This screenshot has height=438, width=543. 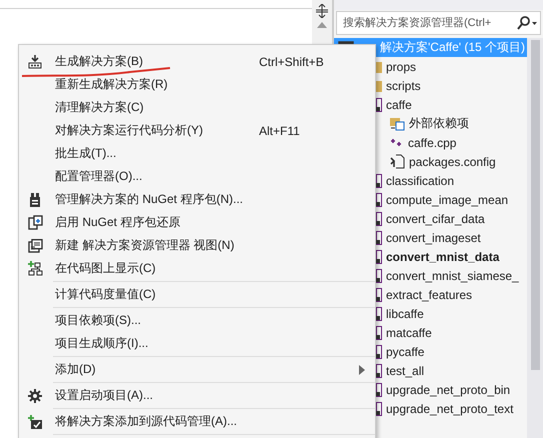 What do you see at coordinates (397, 143) in the screenshot?
I see `cpp-file-icon` at bounding box center [397, 143].